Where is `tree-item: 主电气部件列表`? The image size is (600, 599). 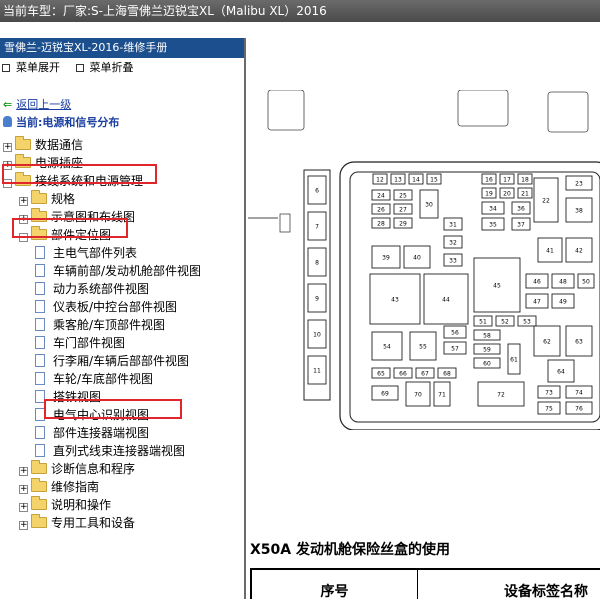 tree-item: 主电气部件列表 is located at coordinates (86, 253).